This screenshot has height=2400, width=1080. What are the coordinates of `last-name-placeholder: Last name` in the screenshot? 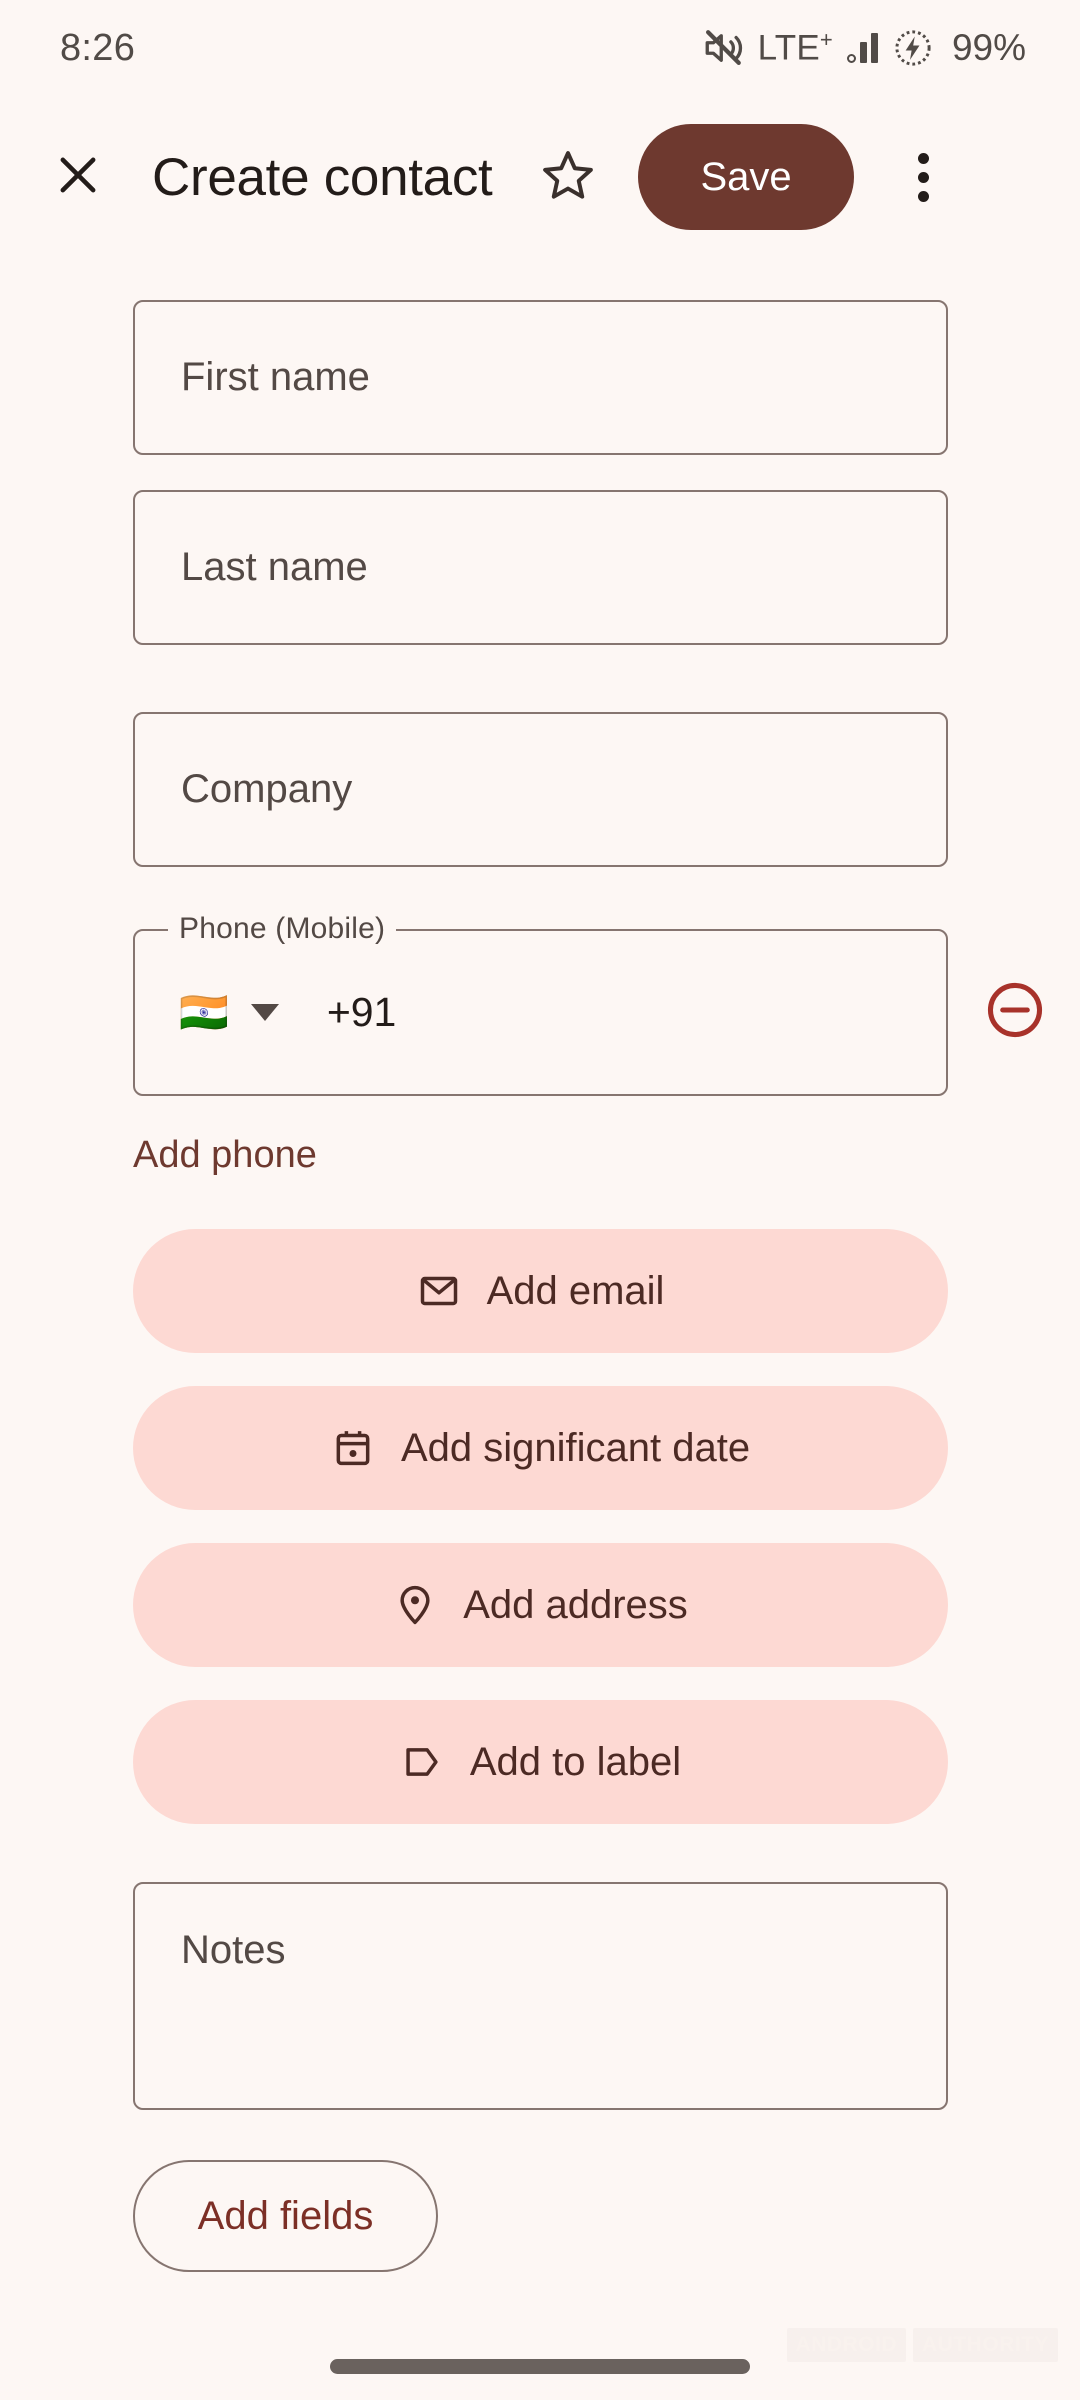 It's located at (274, 567).